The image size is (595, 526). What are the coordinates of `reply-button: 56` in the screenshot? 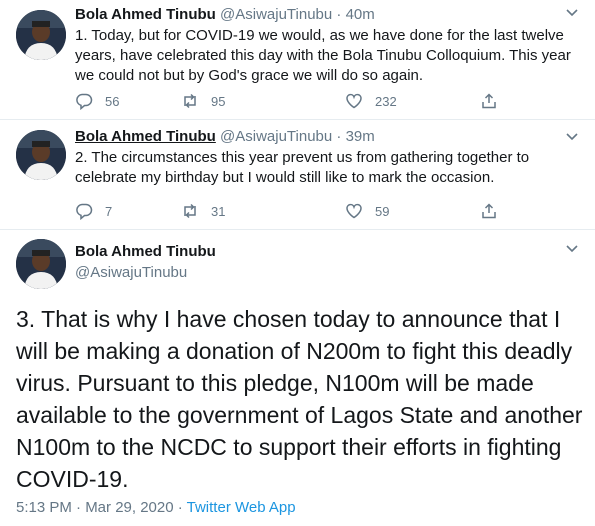 It's located at (97, 101).